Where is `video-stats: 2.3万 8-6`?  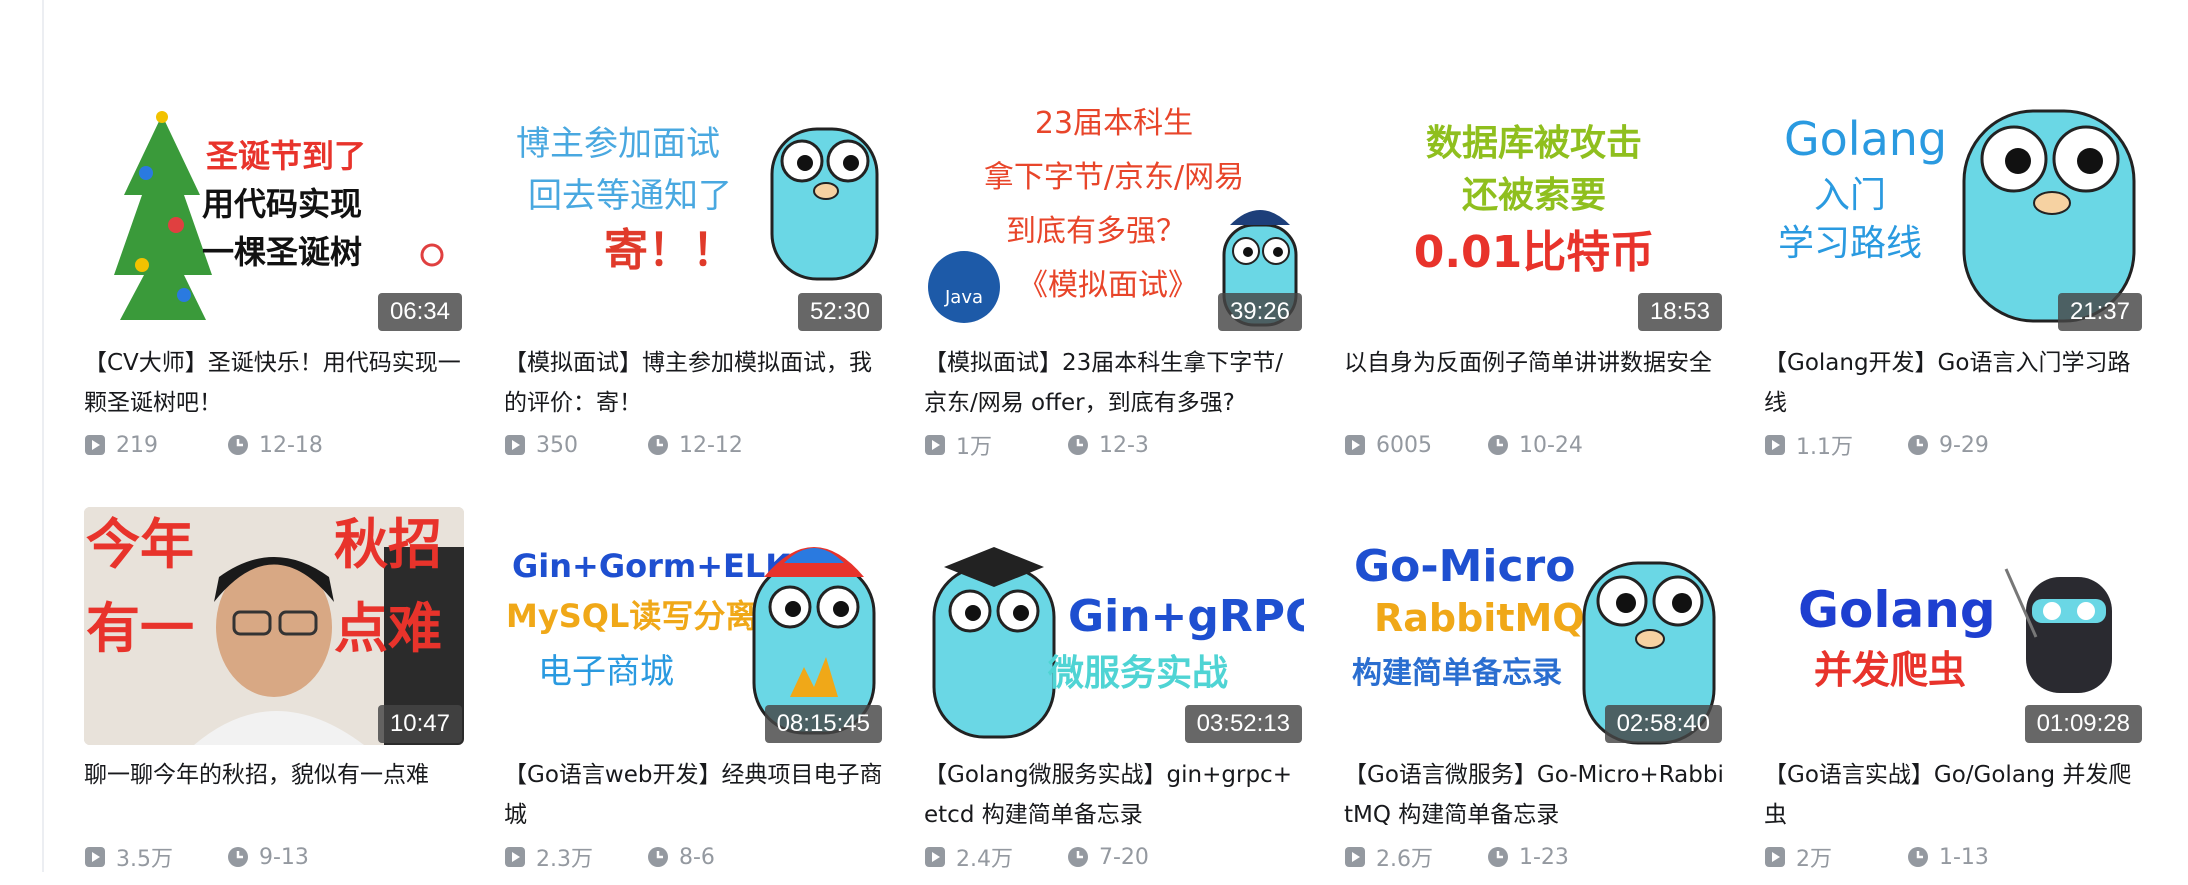 video-stats: 2.3万 8-6 is located at coordinates (694, 857).